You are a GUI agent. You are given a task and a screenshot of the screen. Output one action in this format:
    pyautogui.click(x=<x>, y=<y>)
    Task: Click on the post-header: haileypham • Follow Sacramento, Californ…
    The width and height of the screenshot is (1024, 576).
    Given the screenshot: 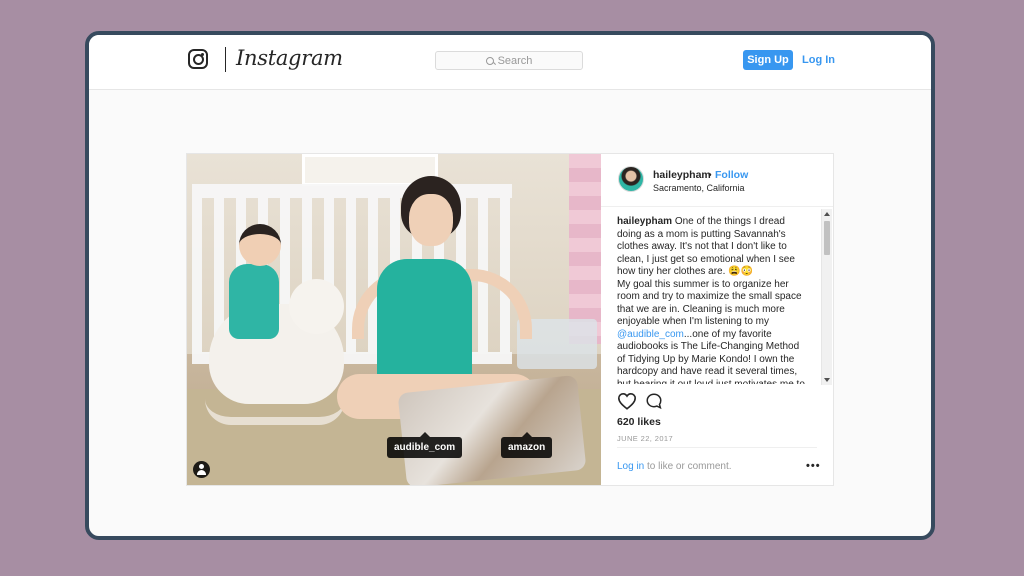 What is the action you would take?
    pyautogui.click(x=717, y=180)
    